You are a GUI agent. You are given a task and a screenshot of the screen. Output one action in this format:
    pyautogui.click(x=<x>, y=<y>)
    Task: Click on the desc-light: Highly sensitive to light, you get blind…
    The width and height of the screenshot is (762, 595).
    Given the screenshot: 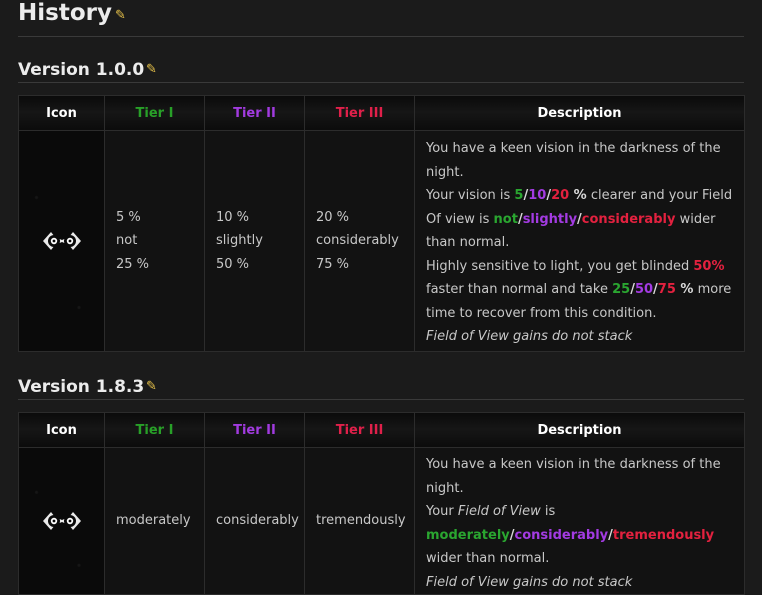 What is the action you would take?
    pyautogui.click(x=579, y=289)
    